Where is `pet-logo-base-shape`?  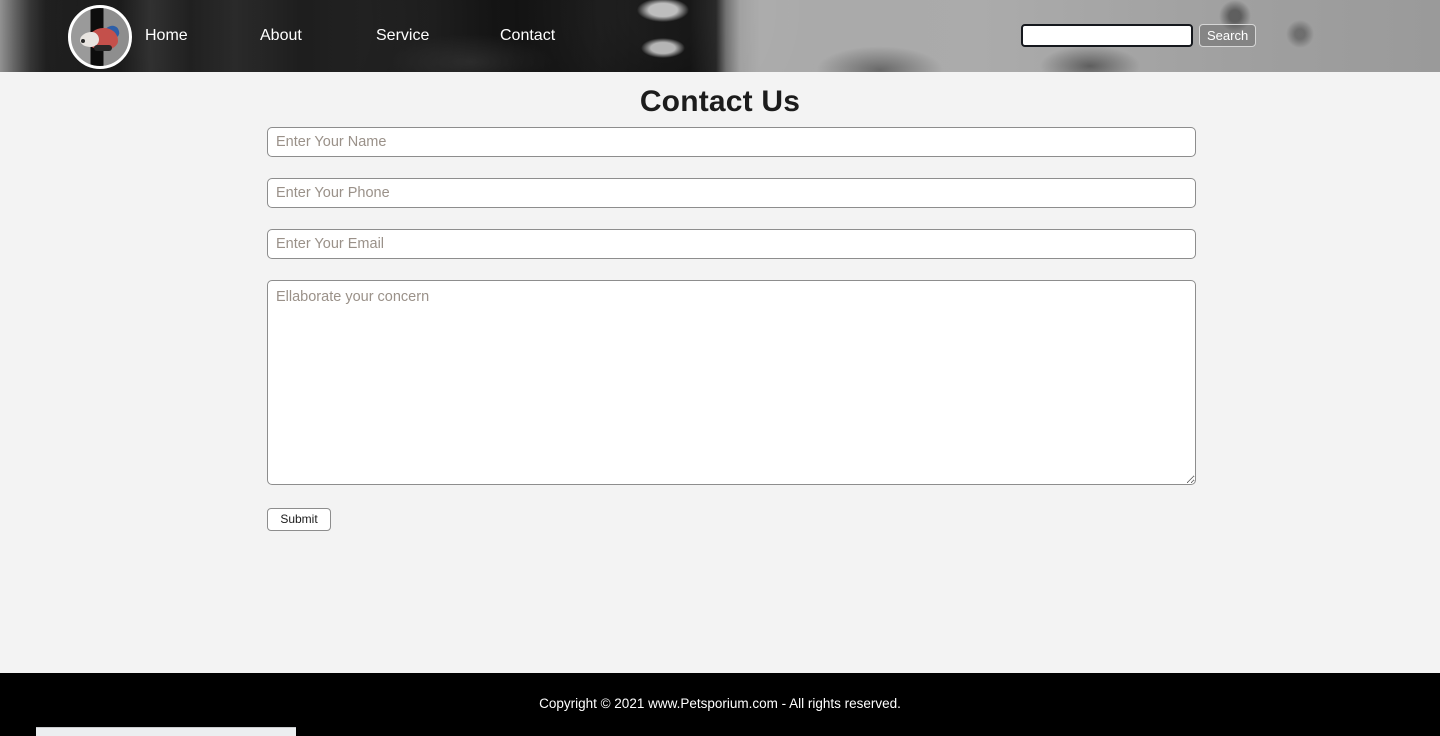
pet-logo-base-shape is located at coordinates (103, 48).